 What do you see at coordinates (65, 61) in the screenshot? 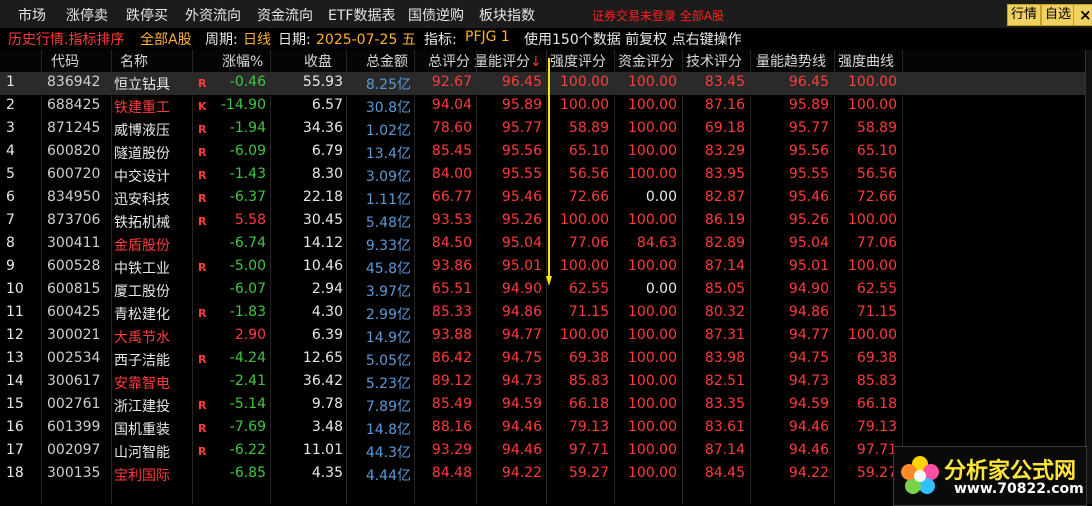
I see `col-code: 代码` at bounding box center [65, 61].